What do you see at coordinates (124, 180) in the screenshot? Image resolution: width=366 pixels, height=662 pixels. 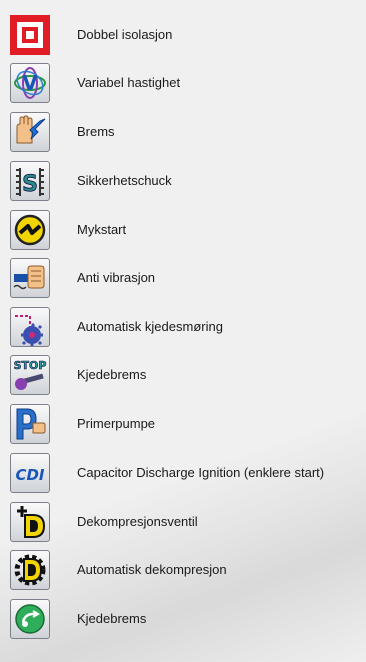 I see `list-item-label: Sikkerhetschuck` at bounding box center [124, 180].